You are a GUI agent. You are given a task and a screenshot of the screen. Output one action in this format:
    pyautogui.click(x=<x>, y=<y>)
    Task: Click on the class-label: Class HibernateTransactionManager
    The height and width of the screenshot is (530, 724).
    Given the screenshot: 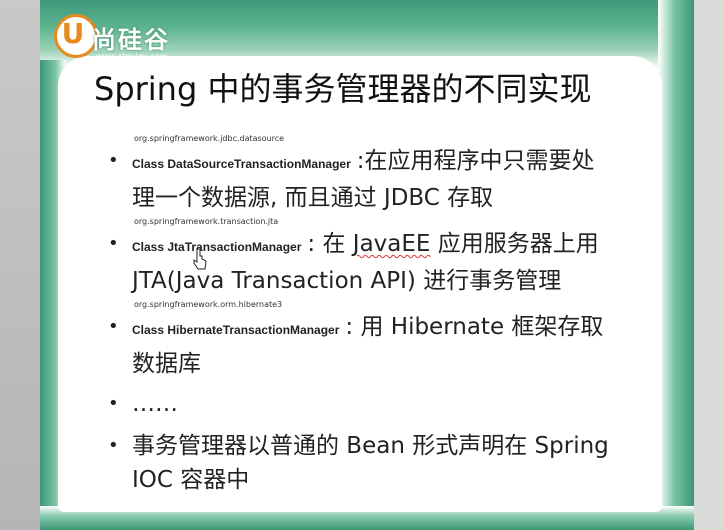 What is the action you would take?
    pyautogui.click(x=236, y=330)
    